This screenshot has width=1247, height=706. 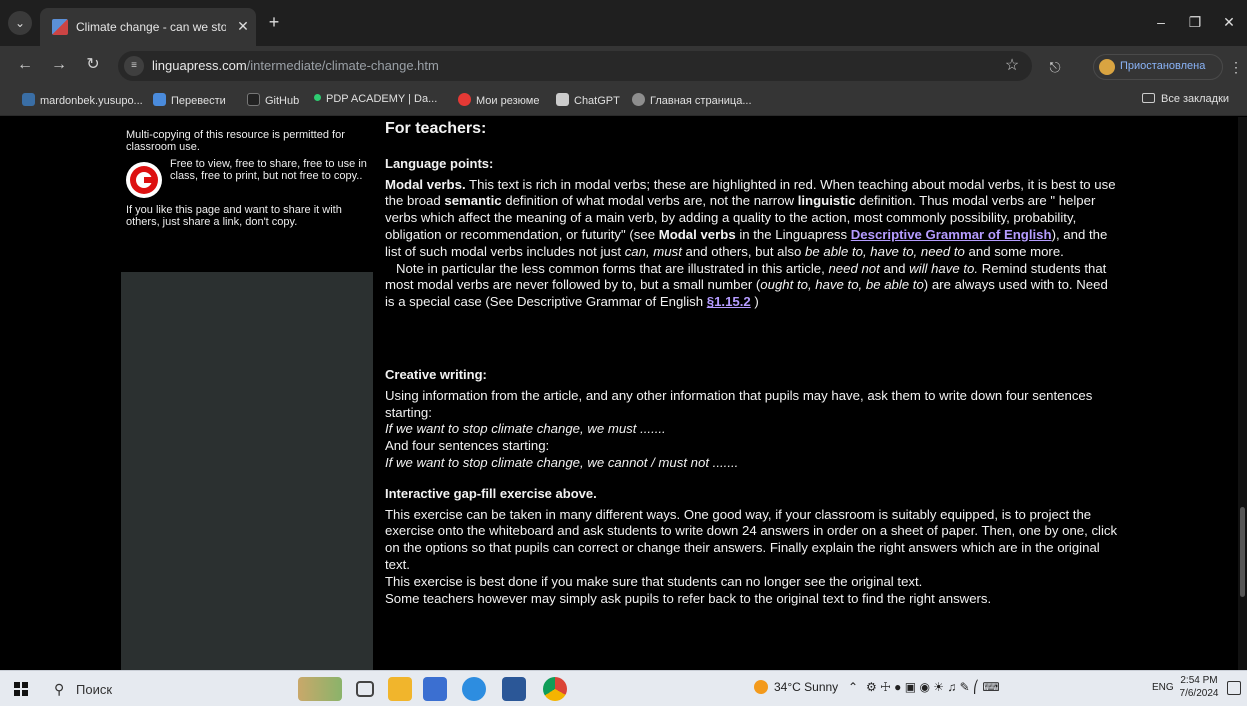 What do you see at coordinates (59, 65) in the screenshot?
I see `forward-arrow-icon: →` at bounding box center [59, 65].